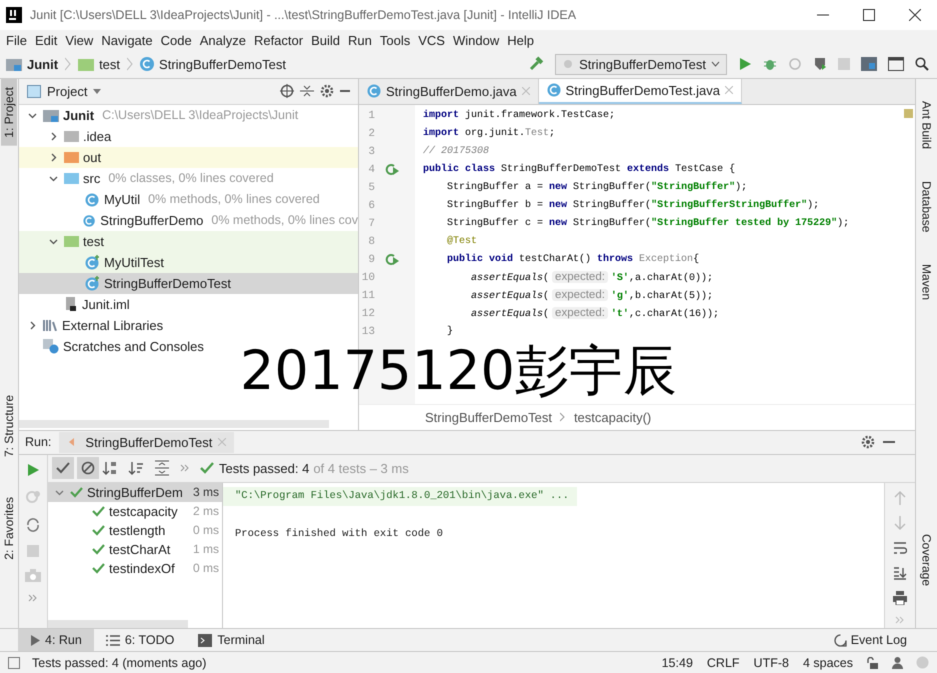 The width and height of the screenshot is (937, 673). Describe the element at coordinates (450, 332) in the screenshot. I see `code-line: }` at that location.